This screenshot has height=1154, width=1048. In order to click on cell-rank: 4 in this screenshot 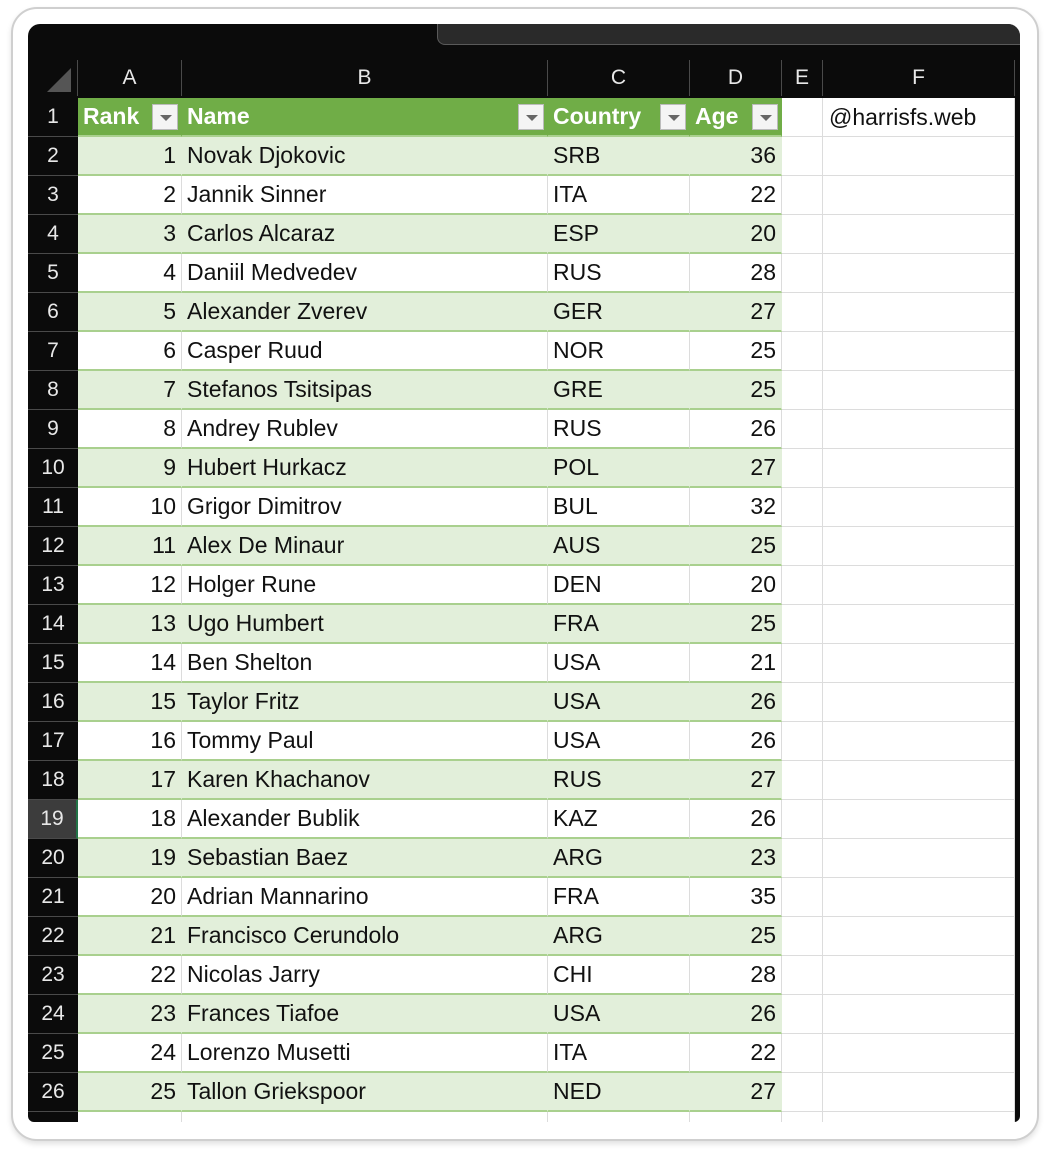, I will do `click(130, 273)`.